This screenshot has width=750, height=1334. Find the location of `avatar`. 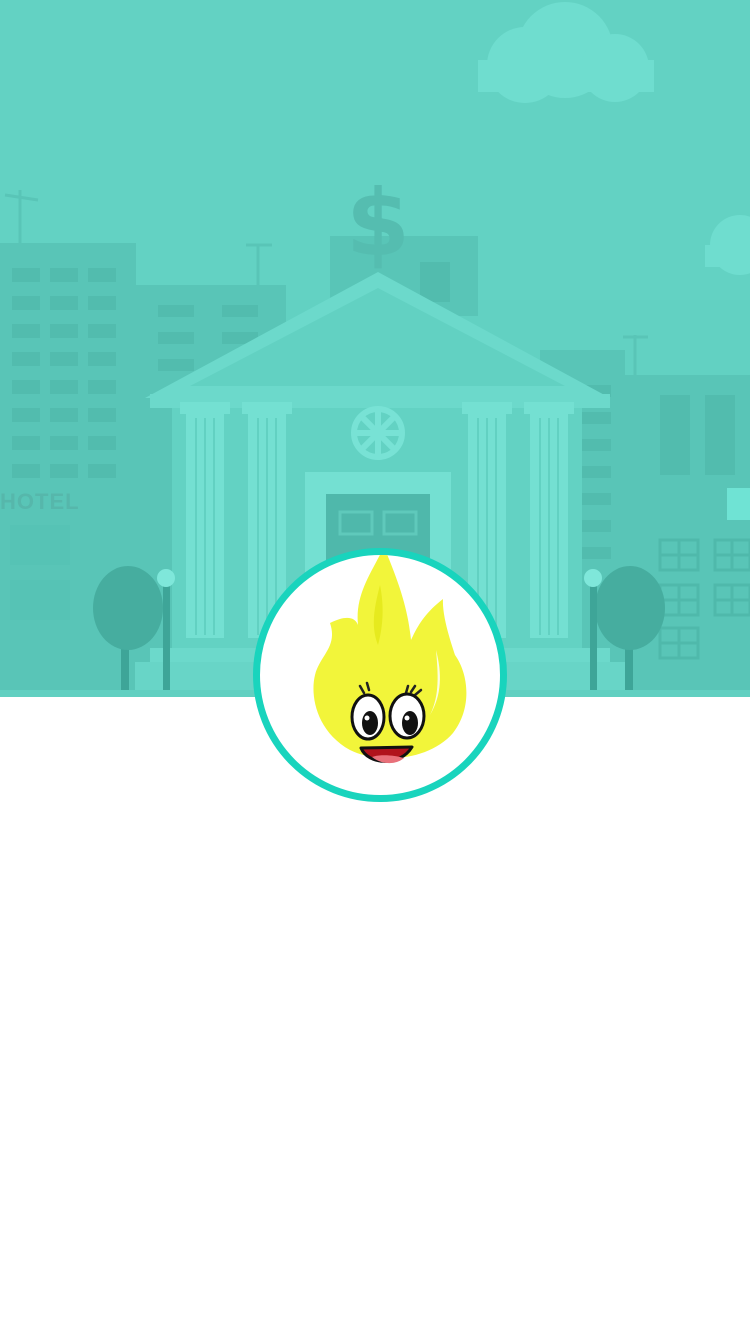

avatar is located at coordinates (380, 675).